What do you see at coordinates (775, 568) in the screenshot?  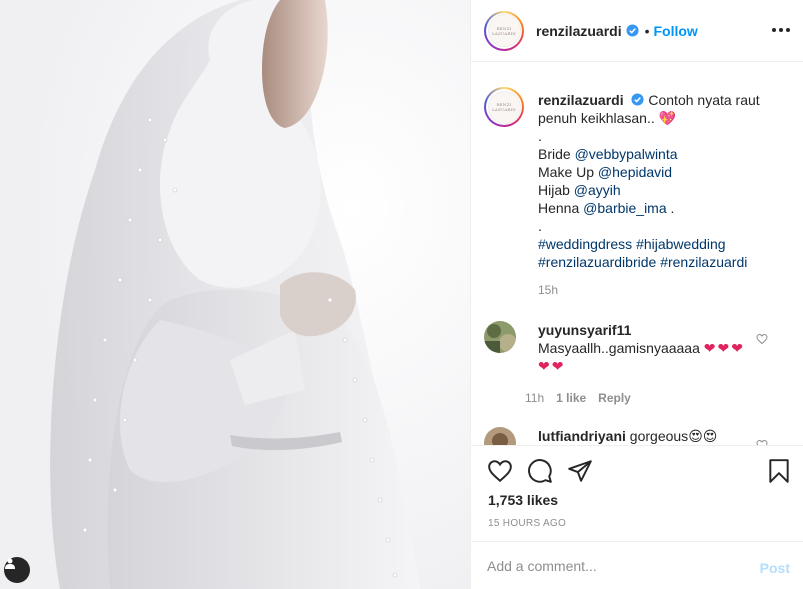 I see `post-comment-button: Post` at bounding box center [775, 568].